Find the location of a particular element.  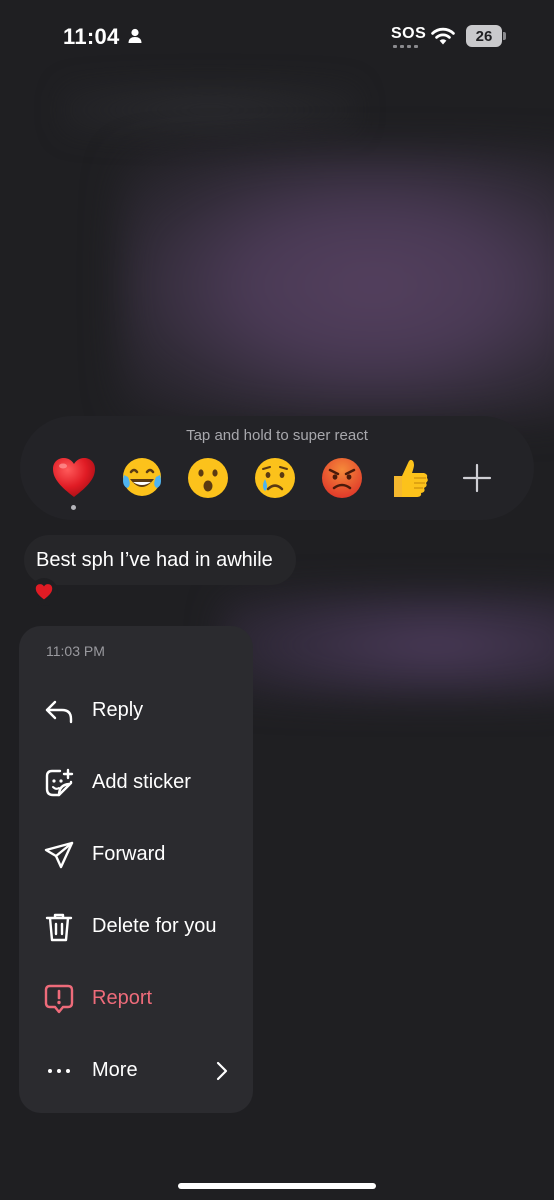

message-bubble: Best sph I’ve had in awhile is located at coordinates (160, 560).